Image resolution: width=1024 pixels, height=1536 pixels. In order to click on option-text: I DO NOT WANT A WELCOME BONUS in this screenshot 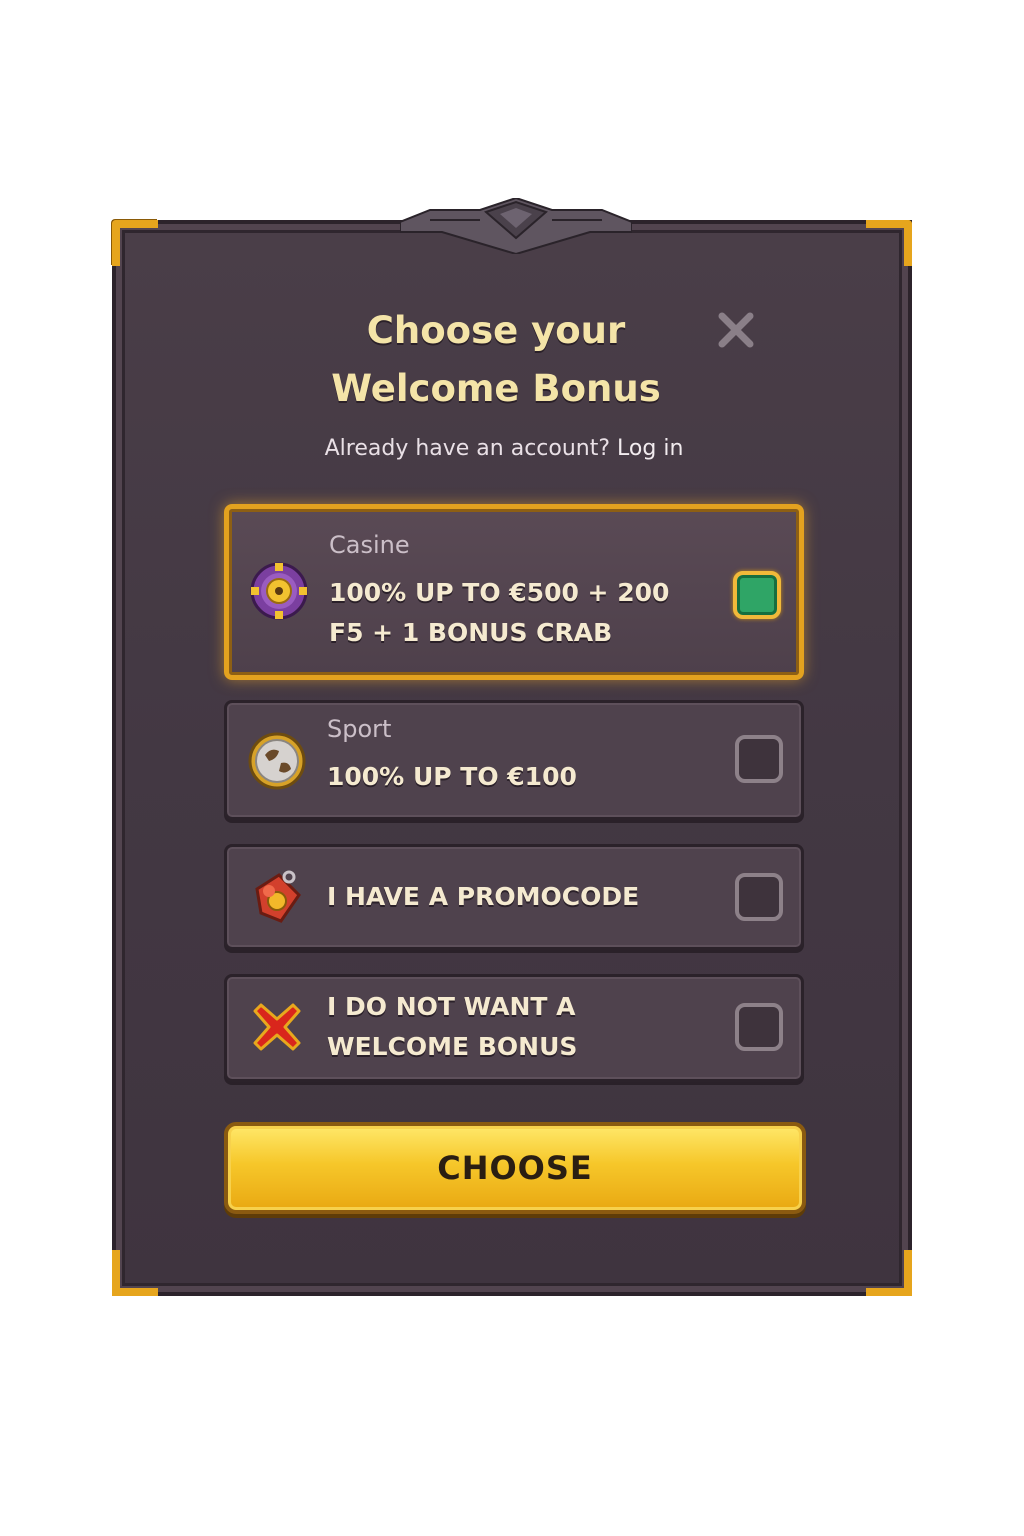, I will do `click(452, 1026)`.